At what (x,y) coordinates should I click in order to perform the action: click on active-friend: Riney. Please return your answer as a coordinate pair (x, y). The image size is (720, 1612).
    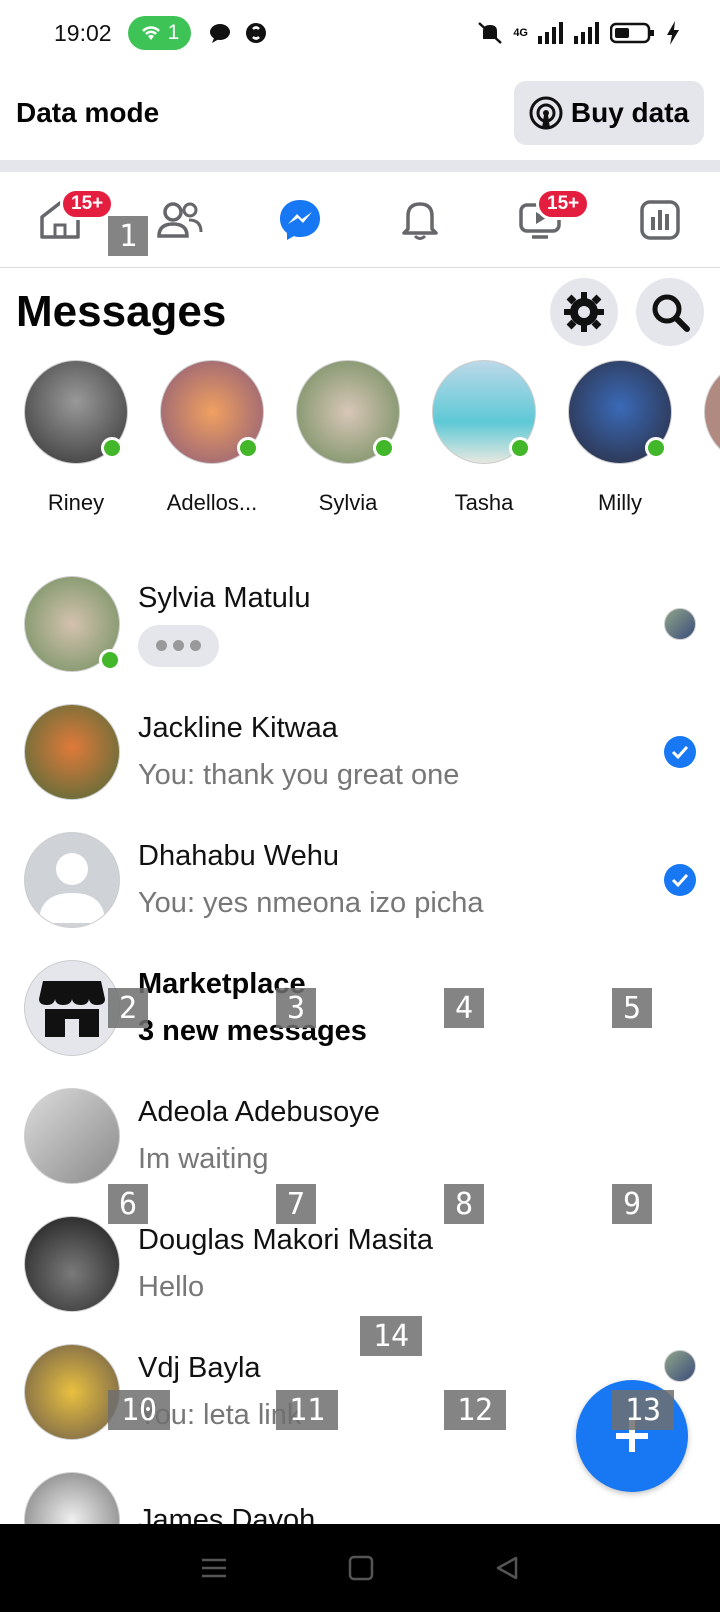
    Looking at the image, I should click on (76, 445).